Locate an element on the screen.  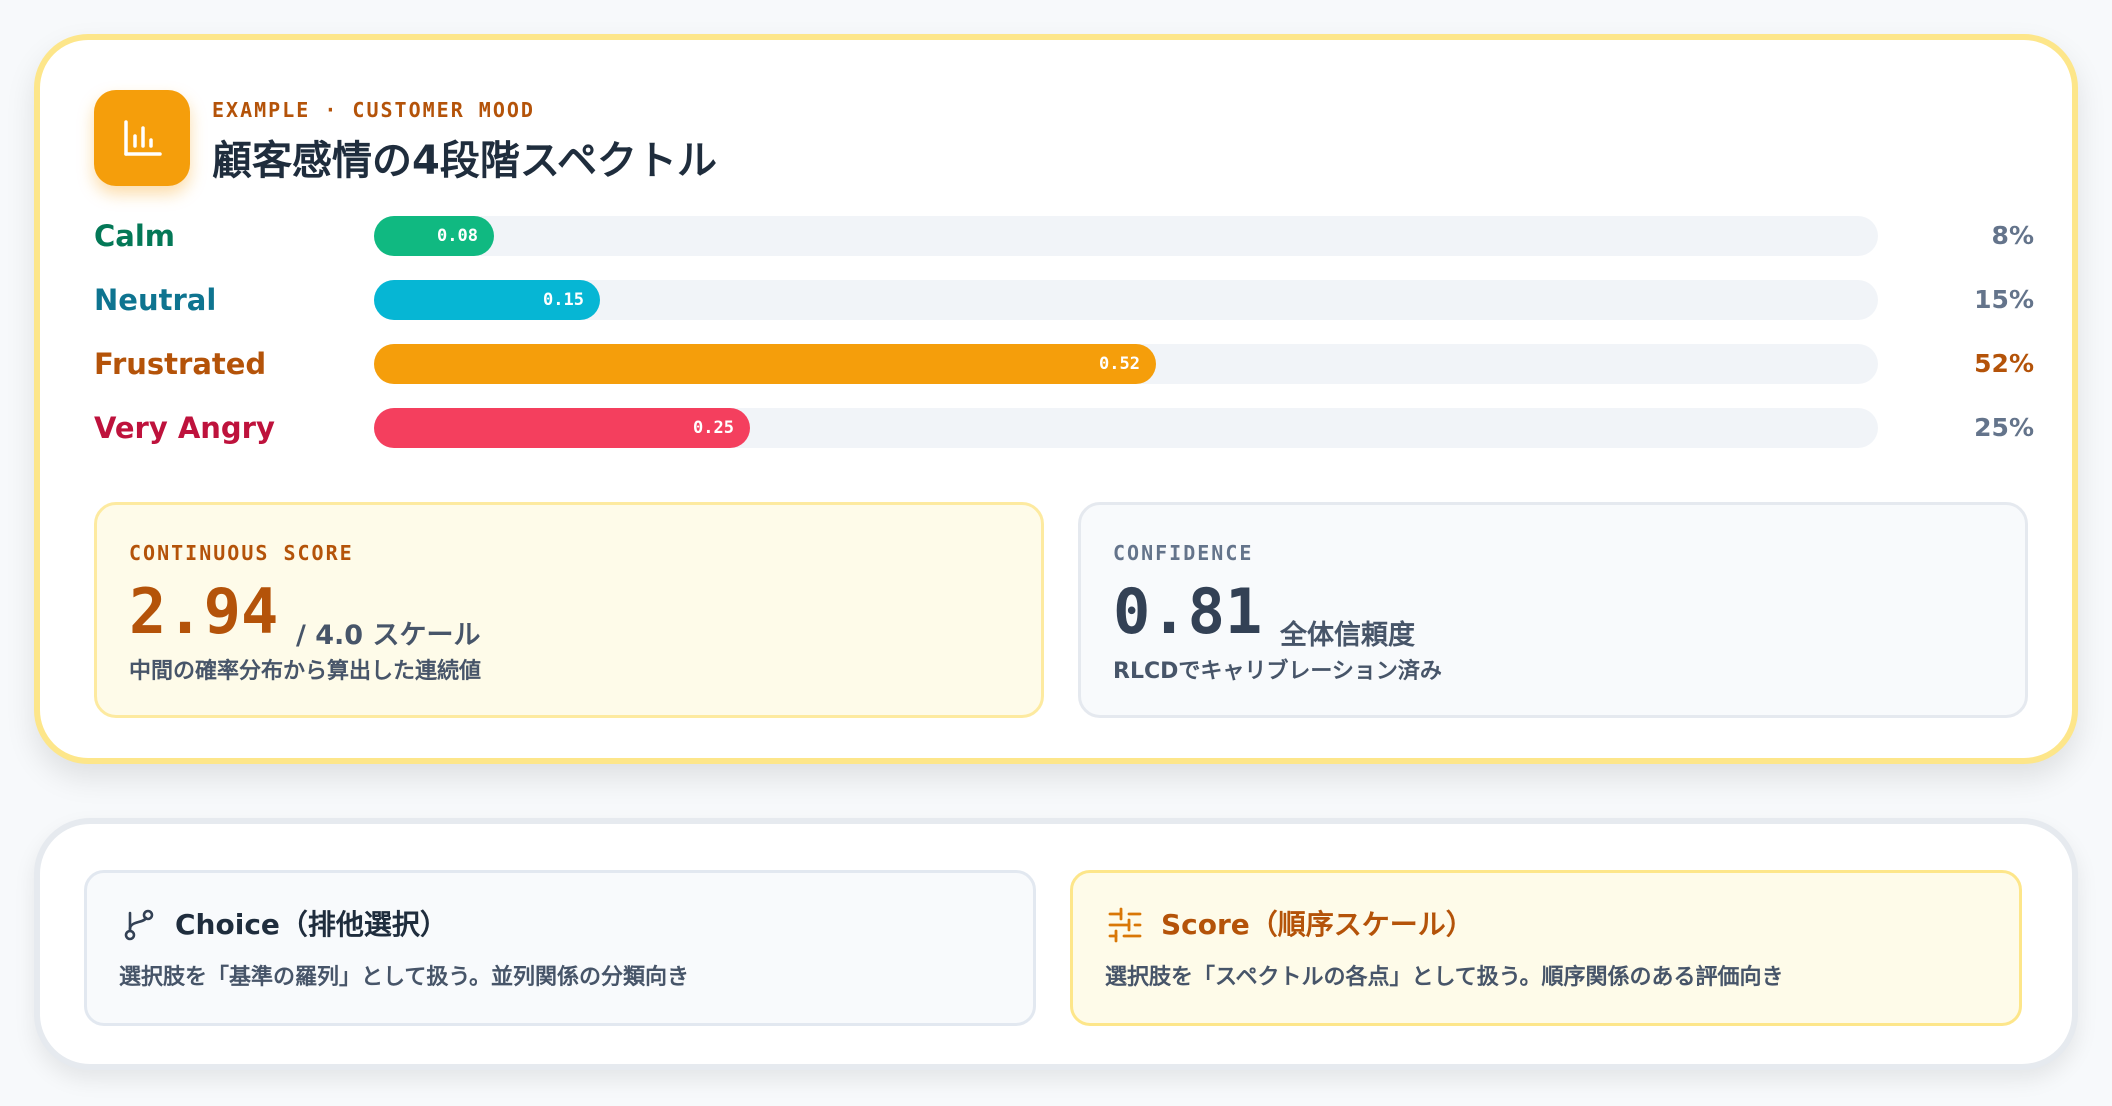
bar-fill: 0.52 is located at coordinates (765, 364).